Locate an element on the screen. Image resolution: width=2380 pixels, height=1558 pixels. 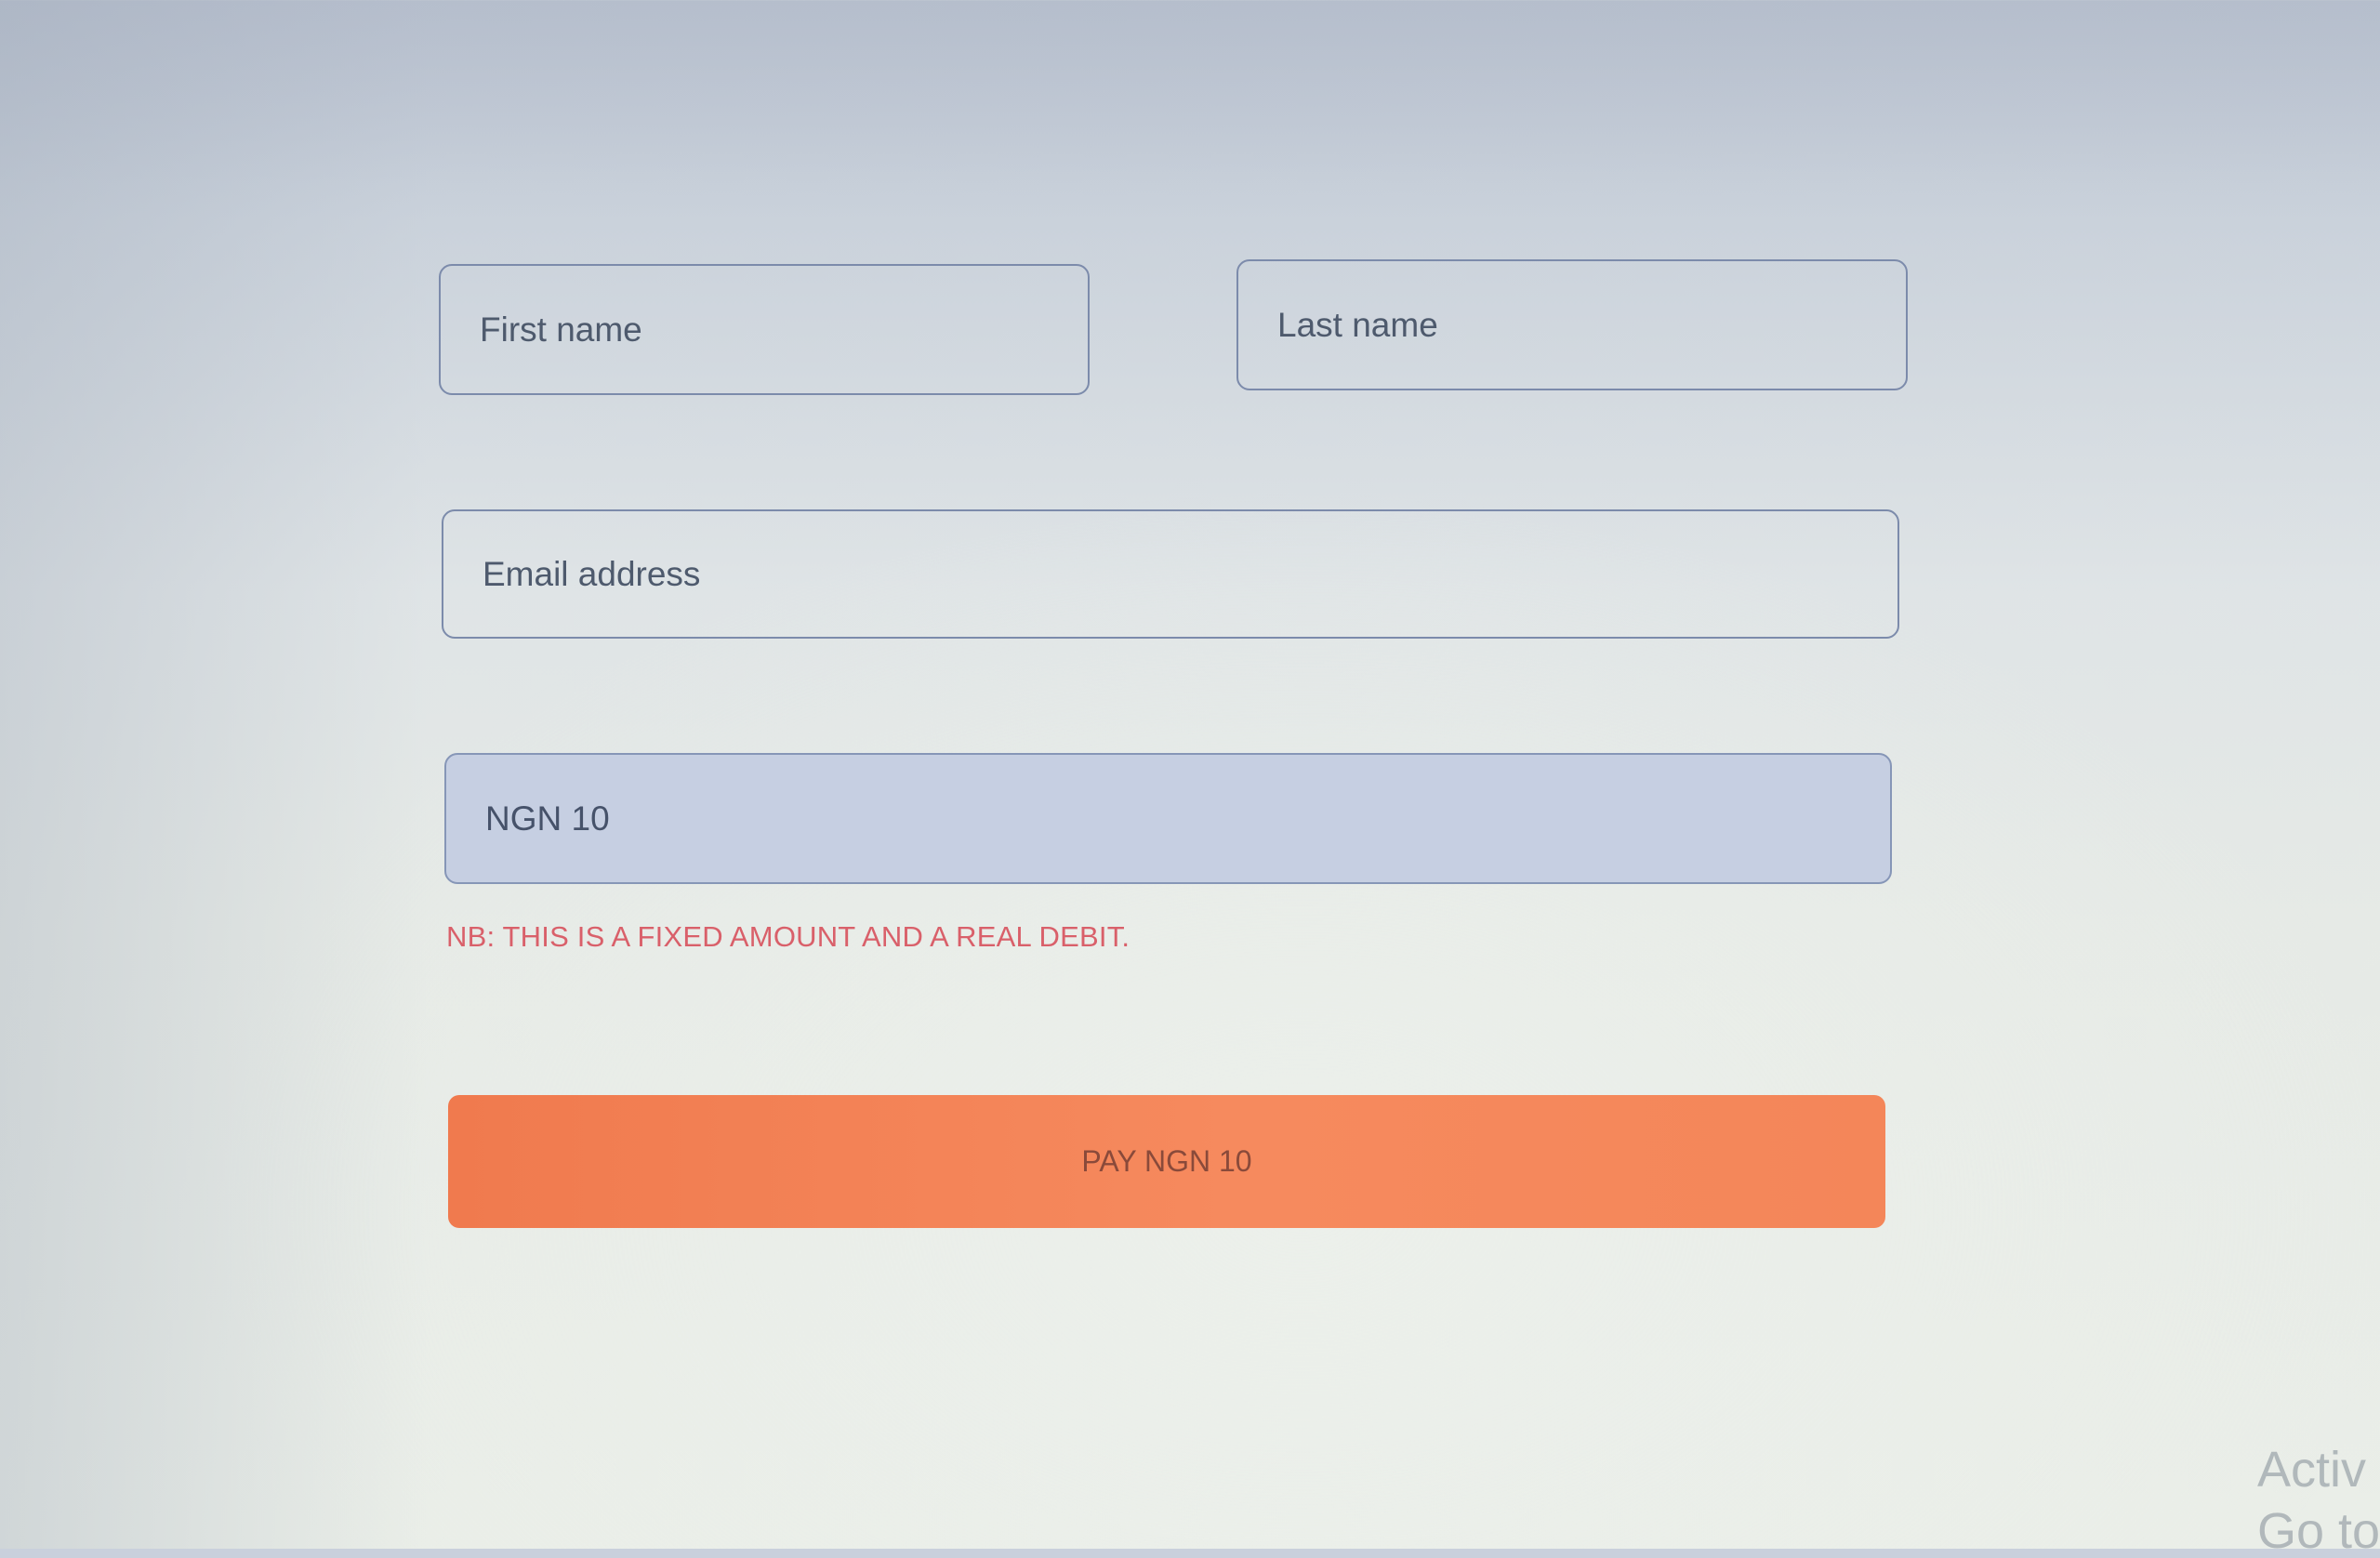
first-name-input is located at coordinates (784, 330).